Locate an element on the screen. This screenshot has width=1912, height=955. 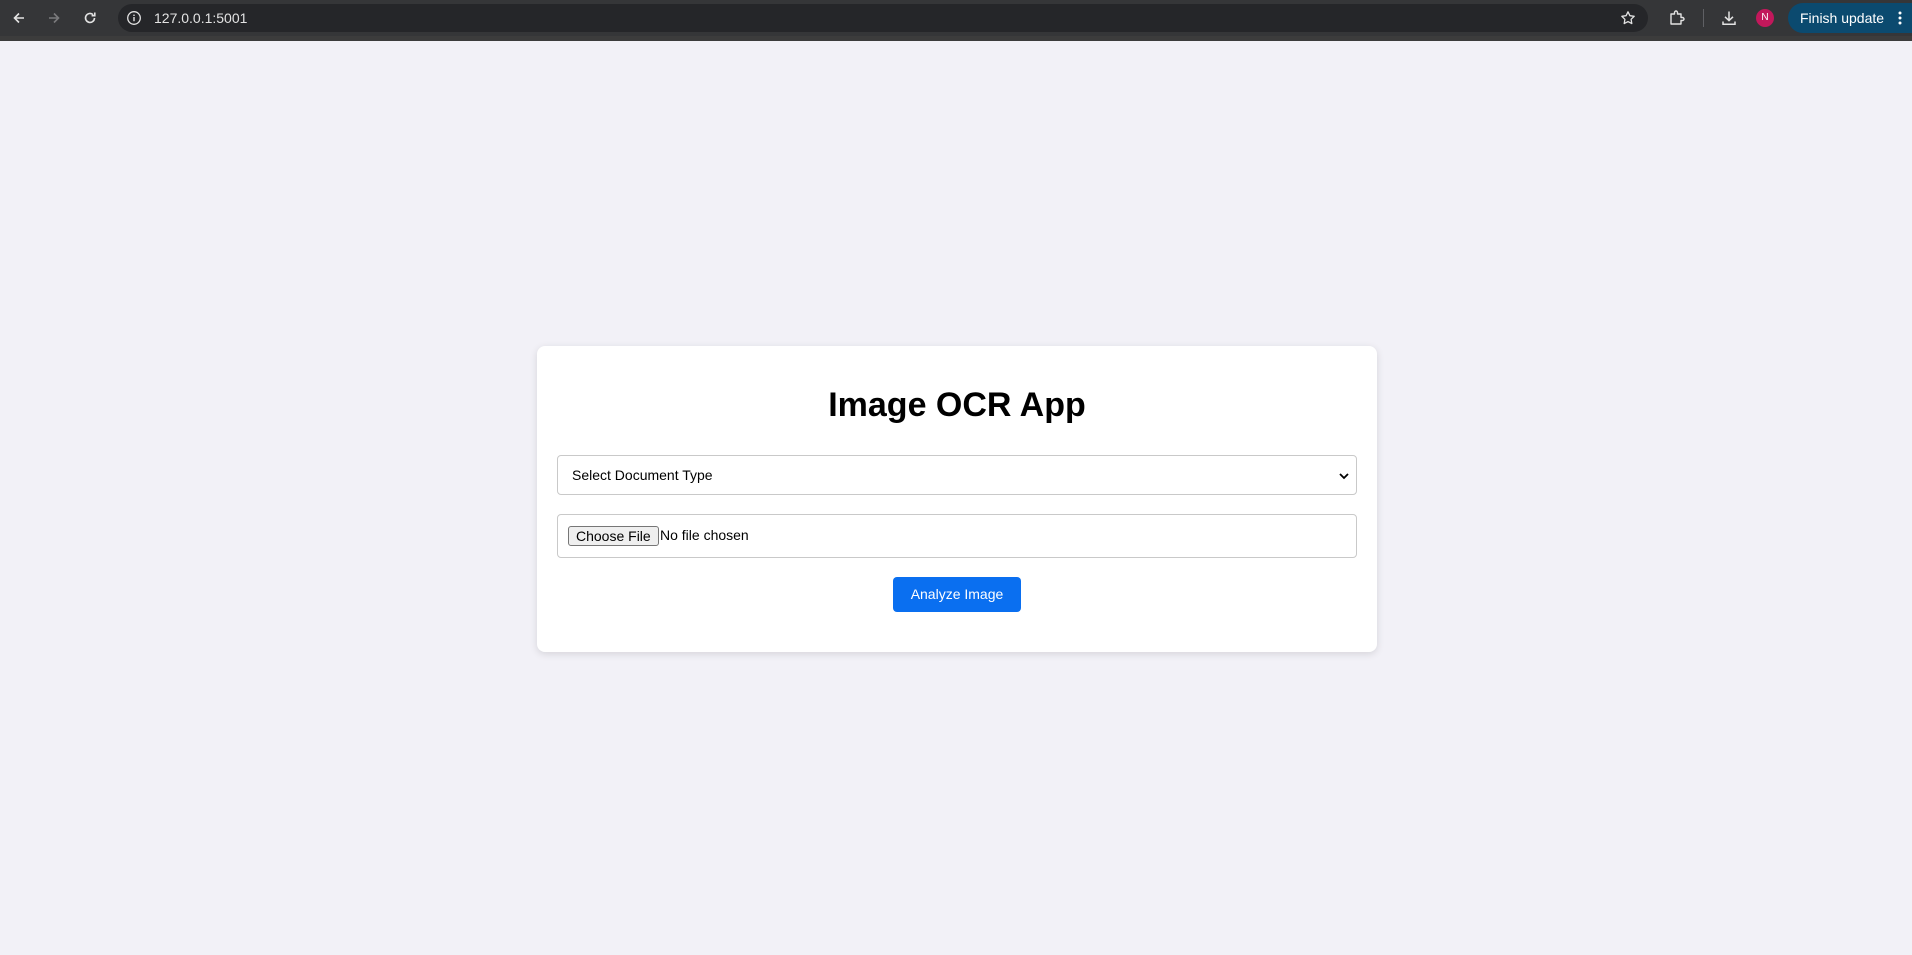
back-arrow-icon is located at coordinates (19, 18).